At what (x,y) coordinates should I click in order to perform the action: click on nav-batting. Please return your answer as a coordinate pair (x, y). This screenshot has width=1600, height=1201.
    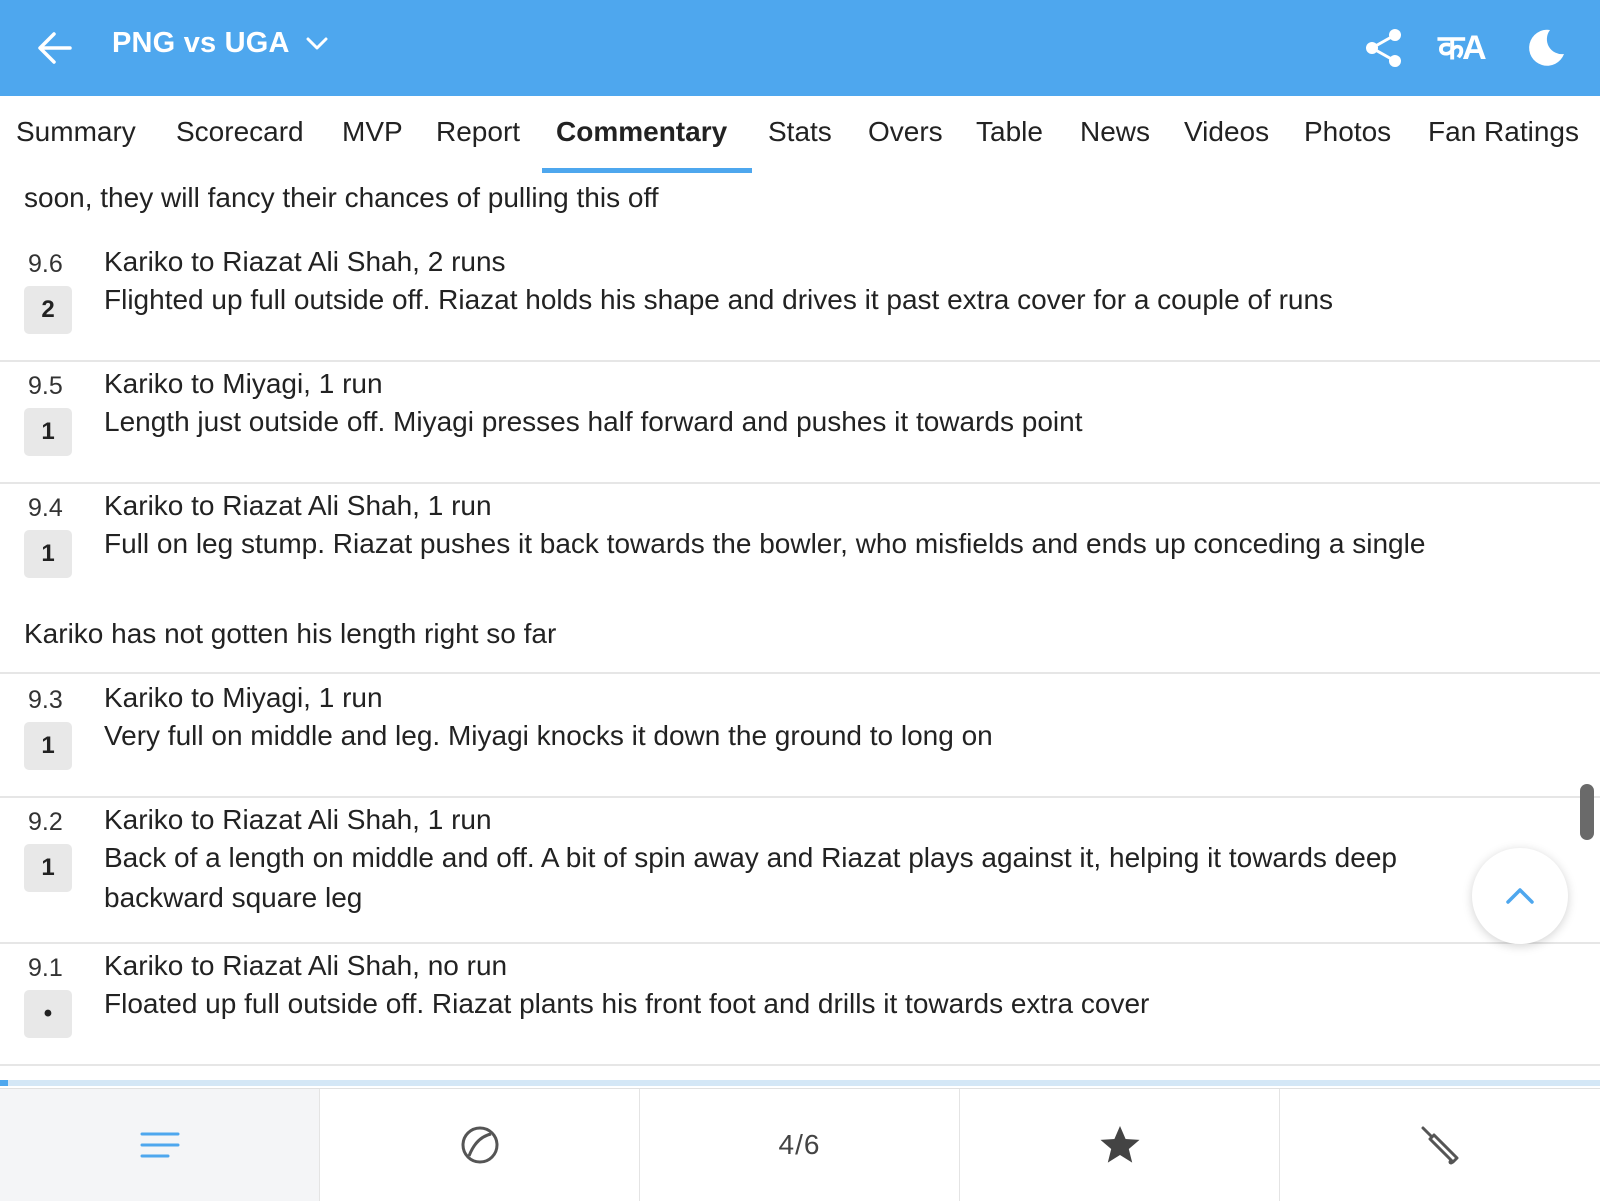
    Looking at the image, I should click on (1439, 1145).